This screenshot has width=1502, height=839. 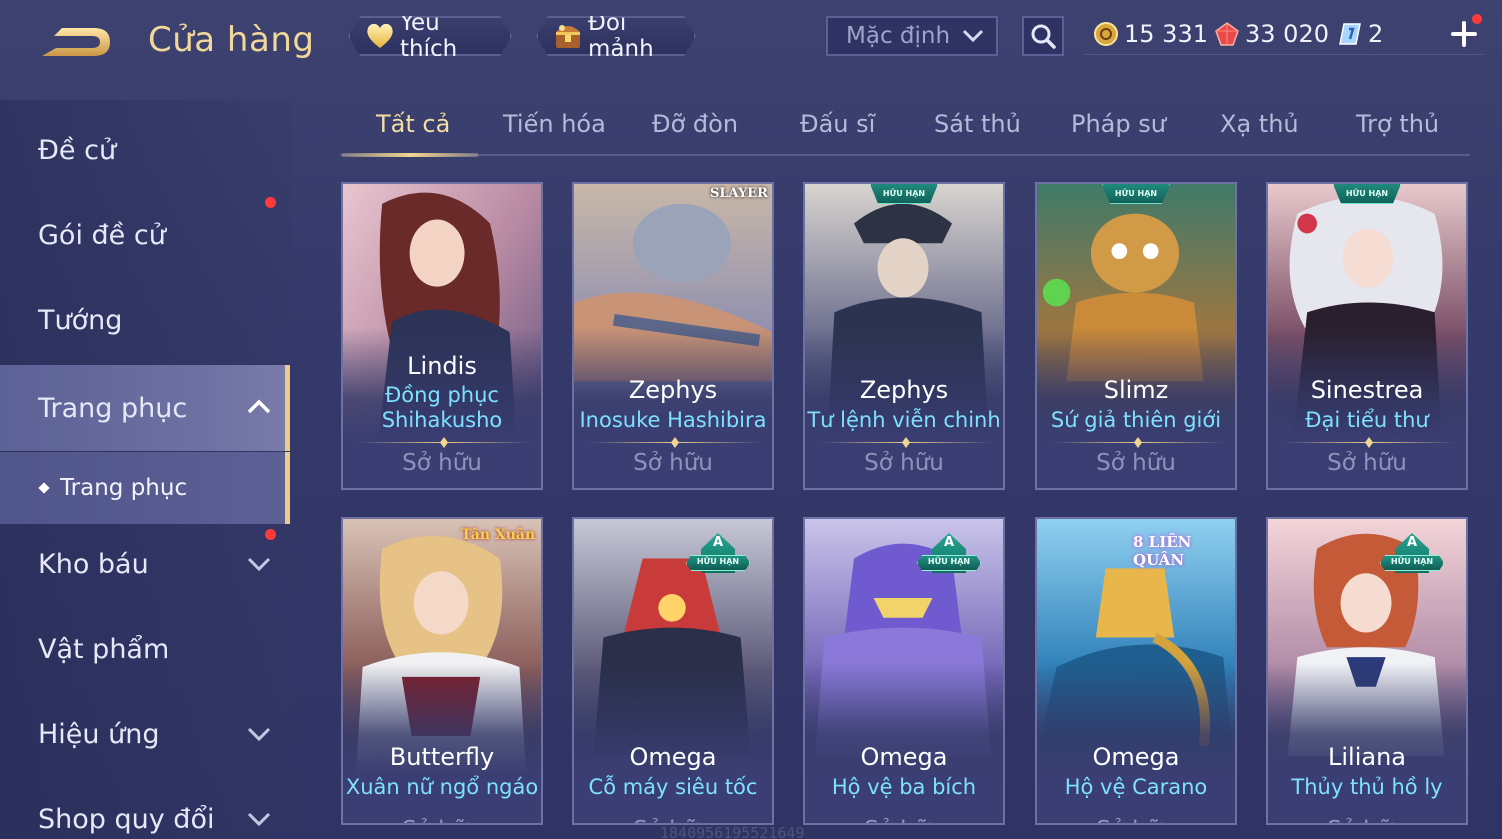 I want to click on sidebar-item-recommended-packs: Gói đề cử, so click(x=145, y=235).